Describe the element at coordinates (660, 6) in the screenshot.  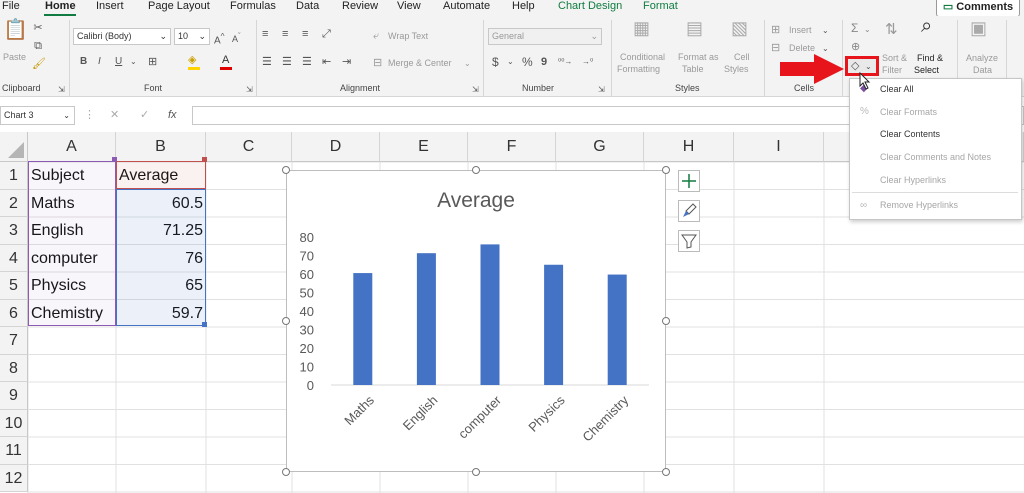
I see `tab-format: Format` at that location.